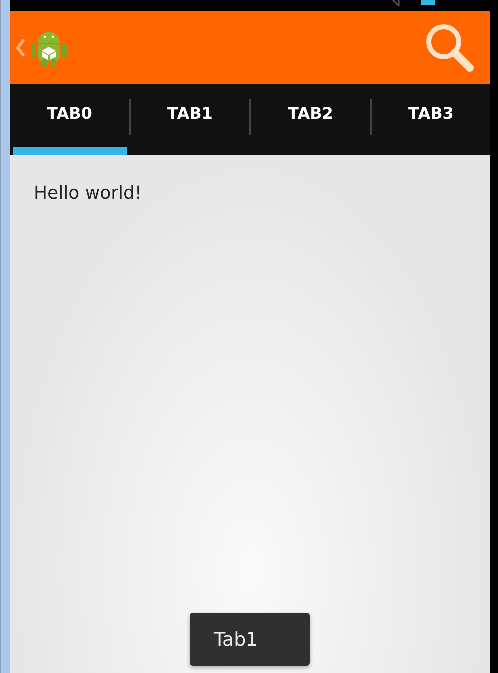  What do you see at coordinates (21, 47) in the screenshot?
I see `back-icon` at bounding box center [21, 47].